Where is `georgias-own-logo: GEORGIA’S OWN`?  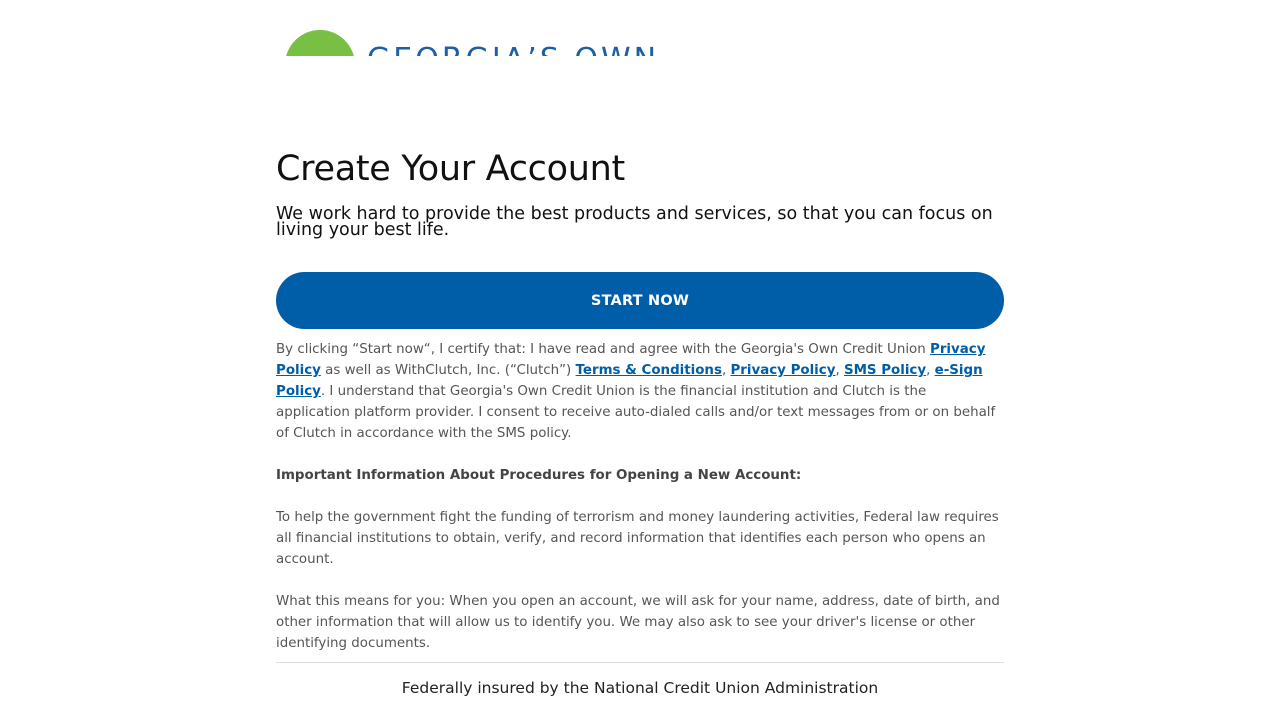
georgias-own-logo: GEORGIA’S OWN is located at coordinates (472, 43).